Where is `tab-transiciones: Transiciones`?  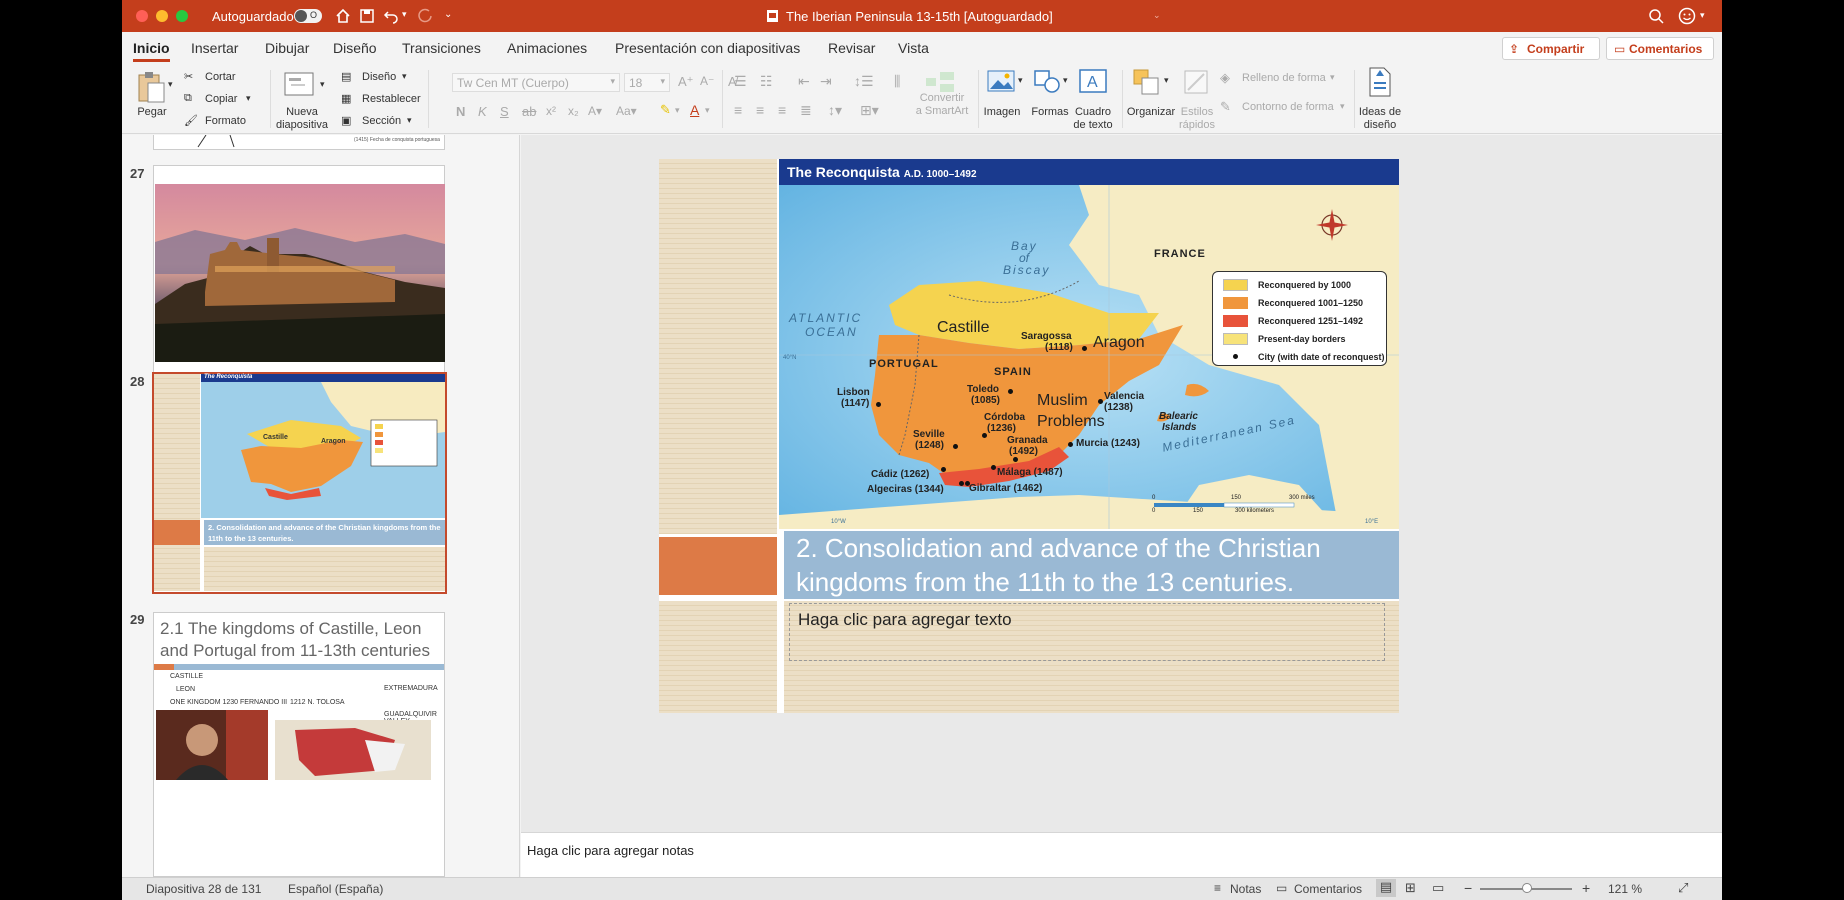 tab-transiciones: Transiciones is located at coordinates (441, 48).